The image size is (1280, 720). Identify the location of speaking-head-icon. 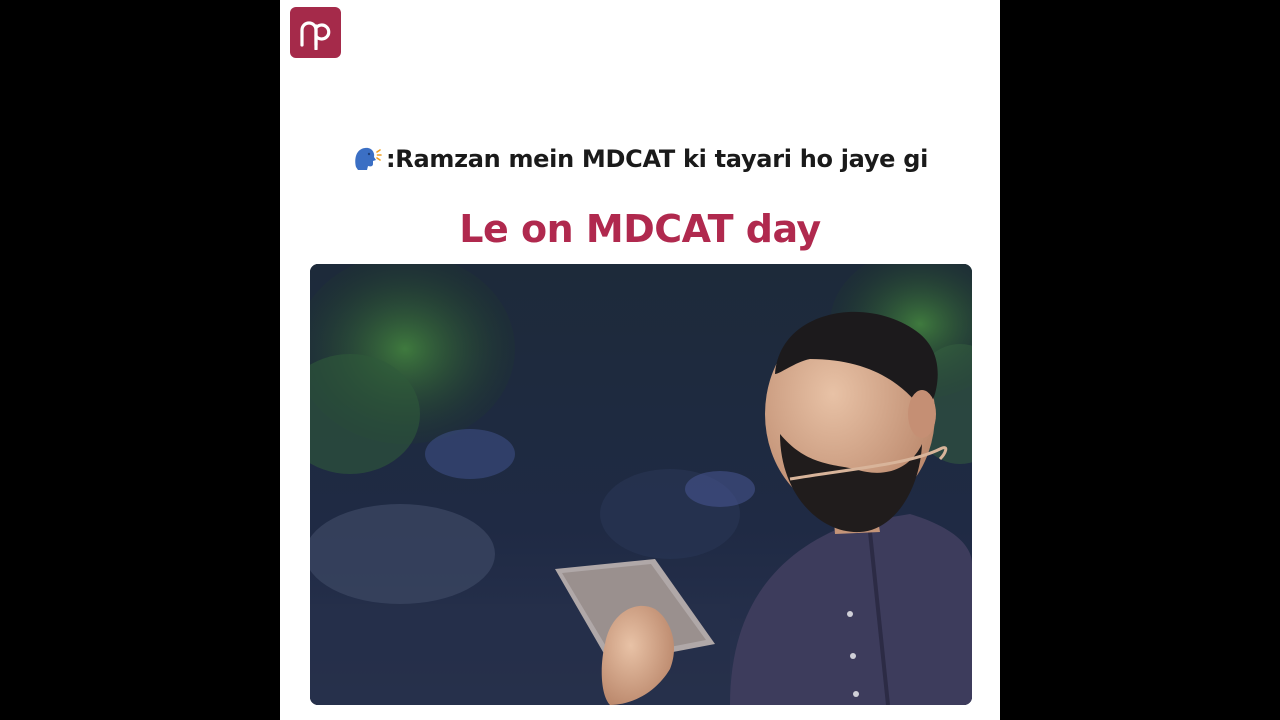
(367, 158).